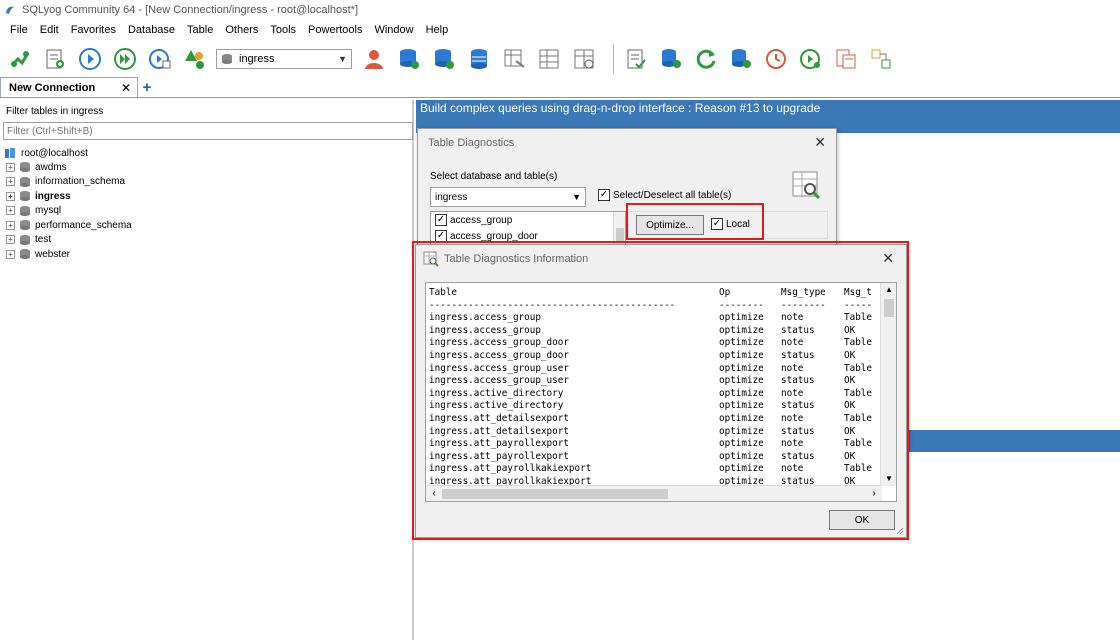 The width and height of the screenshot is (1120, 640). Describe the element at coordinates (479, 59) in the screenshot. I see `restore-database-icon` at that location.